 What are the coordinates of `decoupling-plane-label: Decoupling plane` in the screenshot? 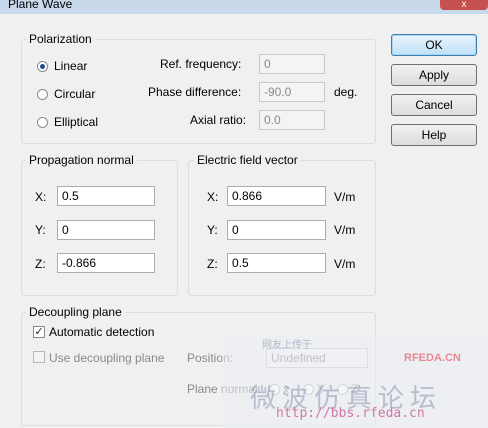 It's located at (75, 312).